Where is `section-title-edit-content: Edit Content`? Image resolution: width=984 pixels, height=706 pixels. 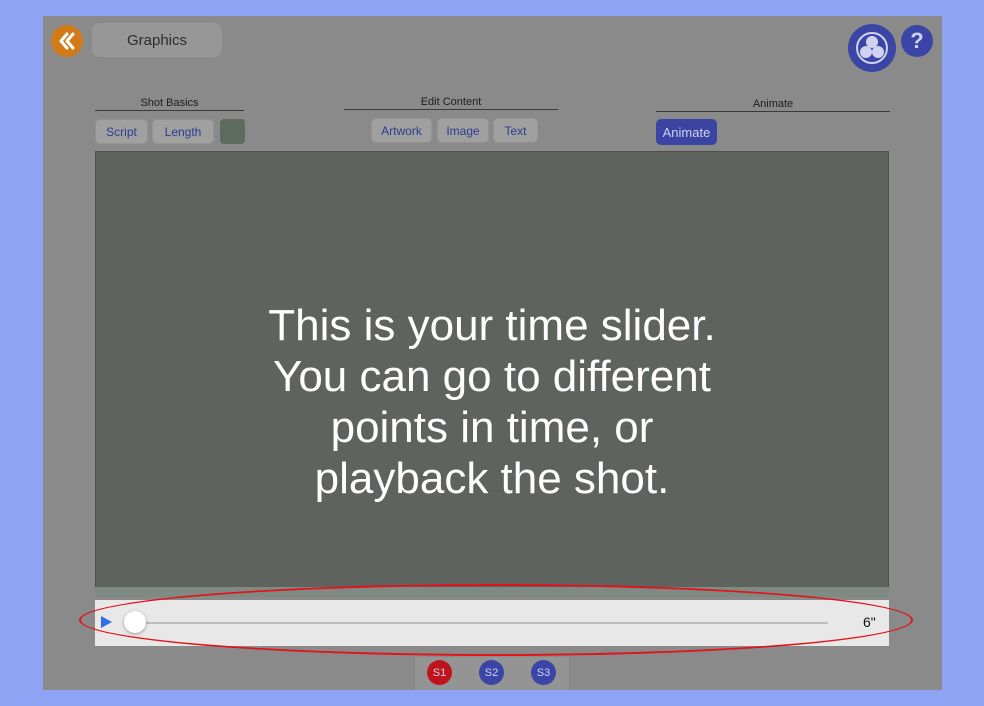 section-title-edit-content: Edit Content is located at coordinates (451, 103).